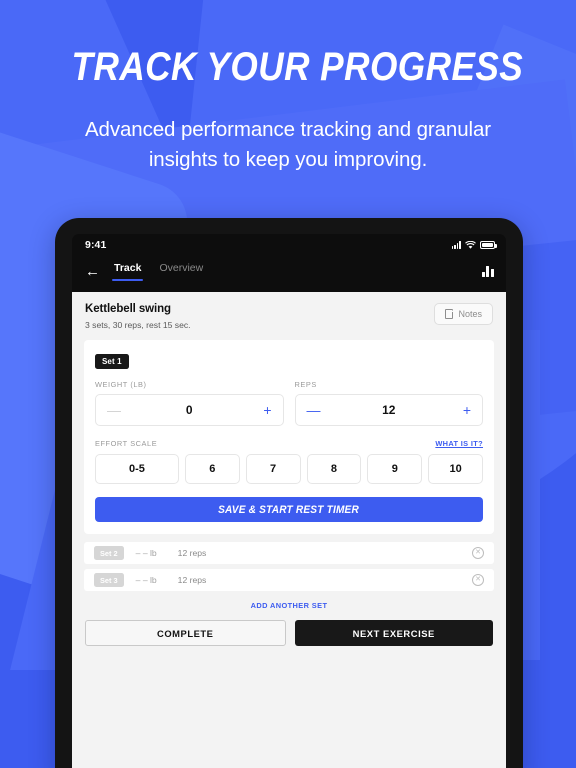 Image resolution: width=576 pixels, height=768 pixels. Describe the element at coordinates (185, 633) in the screenshot. I see `complete-button: COMPLETE` at that location.